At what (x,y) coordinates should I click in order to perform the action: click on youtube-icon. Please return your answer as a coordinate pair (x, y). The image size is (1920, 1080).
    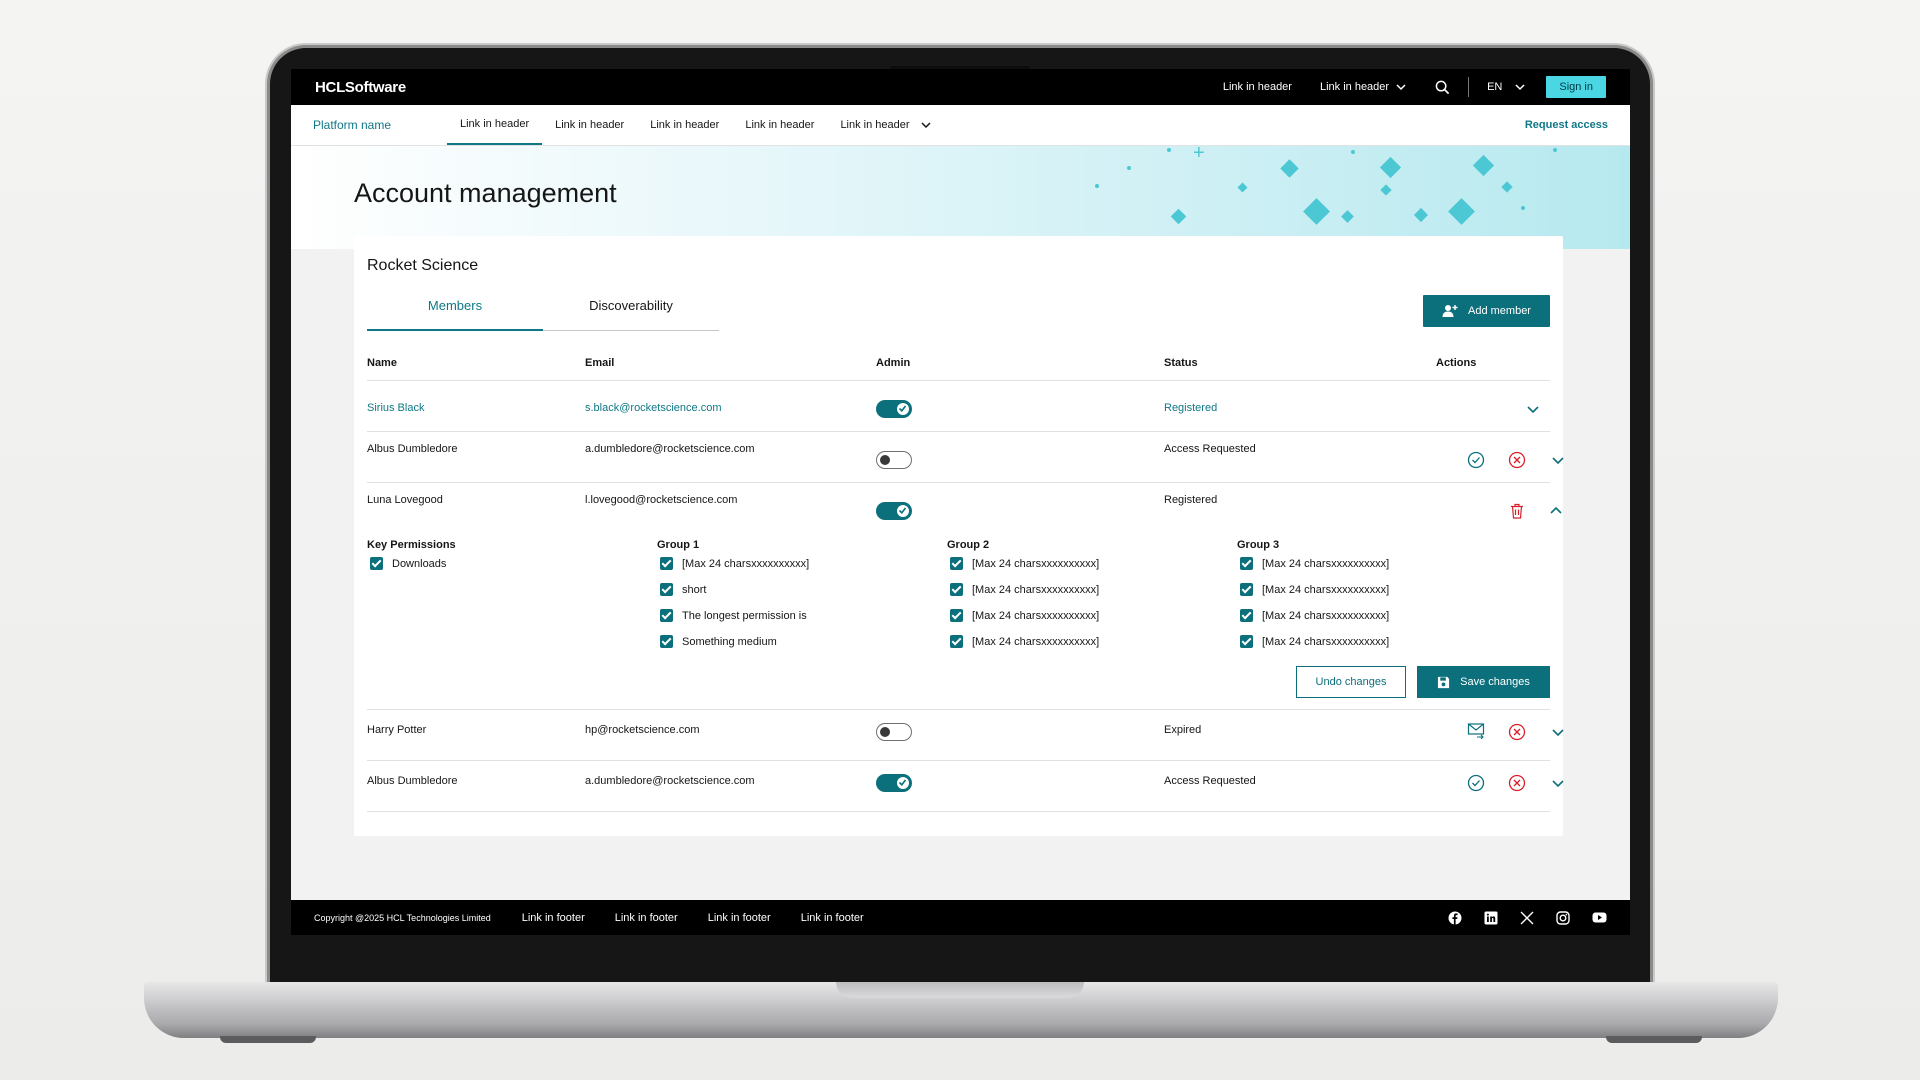
    Looking at the image, I should click on (1599, 917).